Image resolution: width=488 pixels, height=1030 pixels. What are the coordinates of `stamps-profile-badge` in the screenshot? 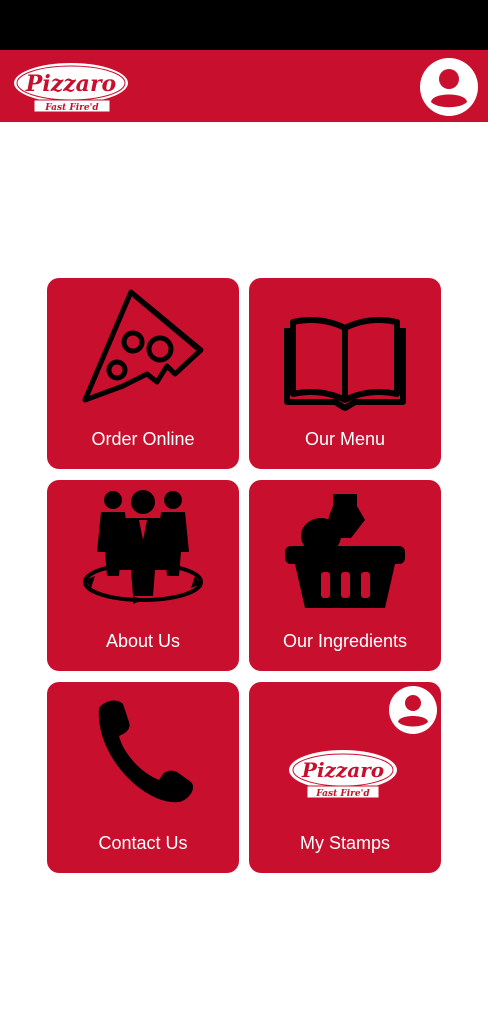 It's located at (413, 710).